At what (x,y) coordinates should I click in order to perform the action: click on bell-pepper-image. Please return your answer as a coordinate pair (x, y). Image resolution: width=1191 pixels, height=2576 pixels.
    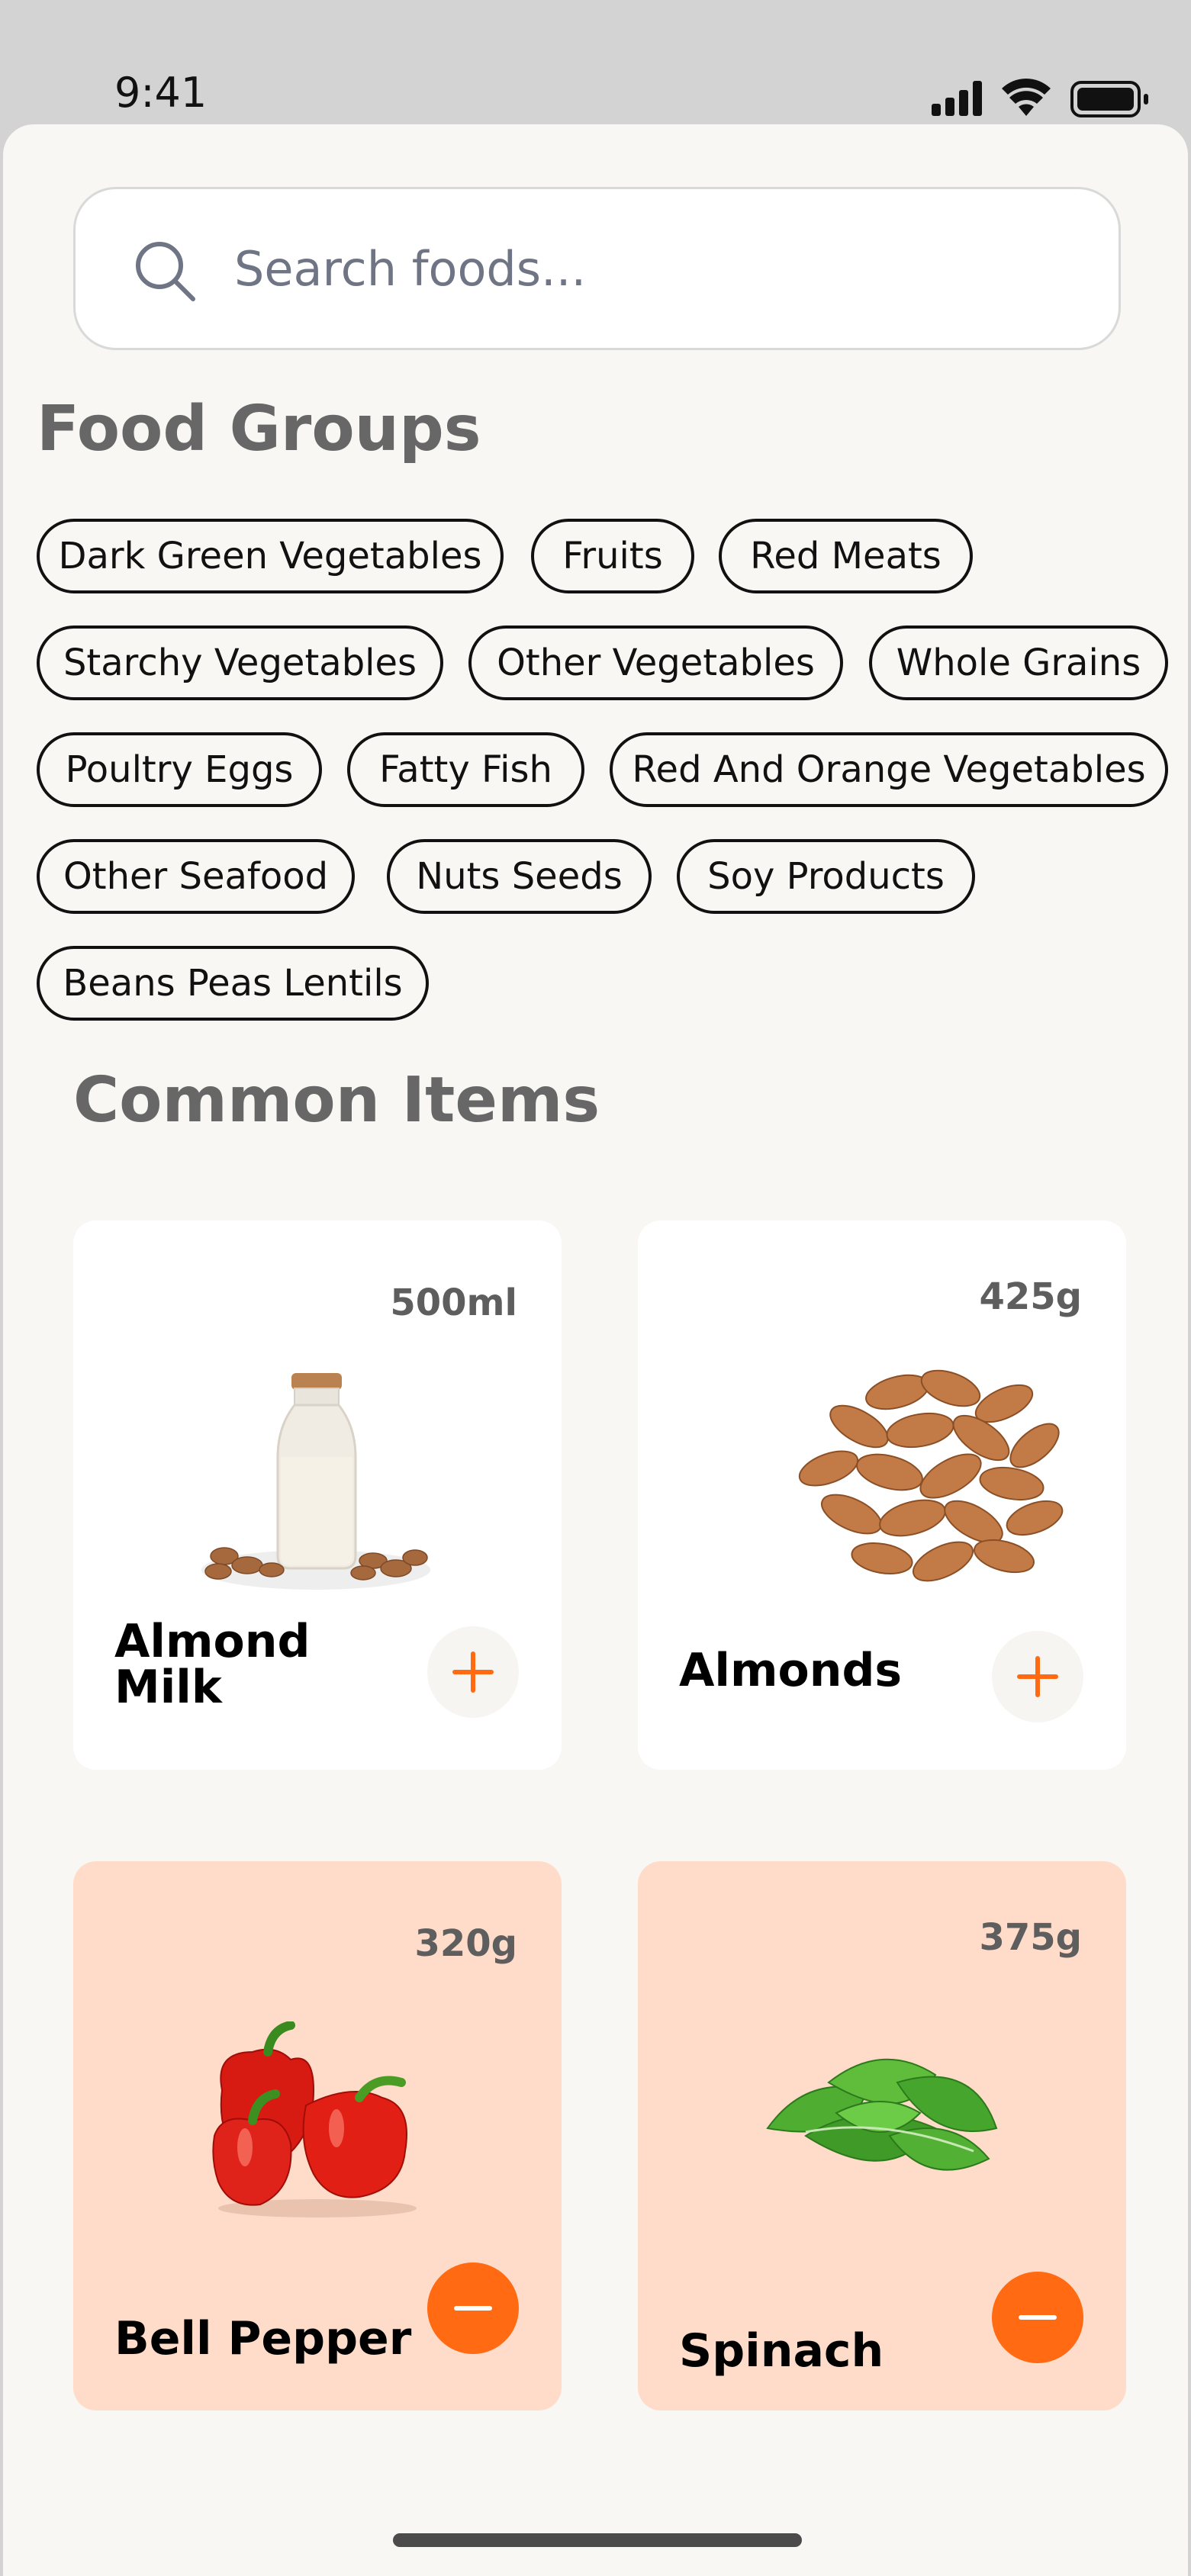
    Looking at the image, I should click on (314, 2119).